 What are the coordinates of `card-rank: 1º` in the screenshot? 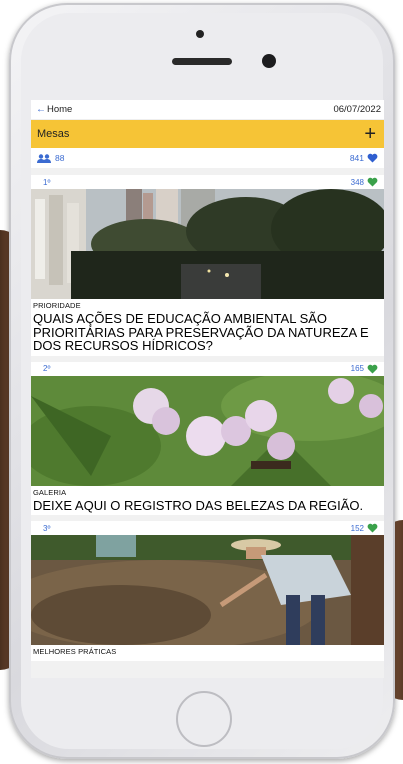 It's located at (47, 182).